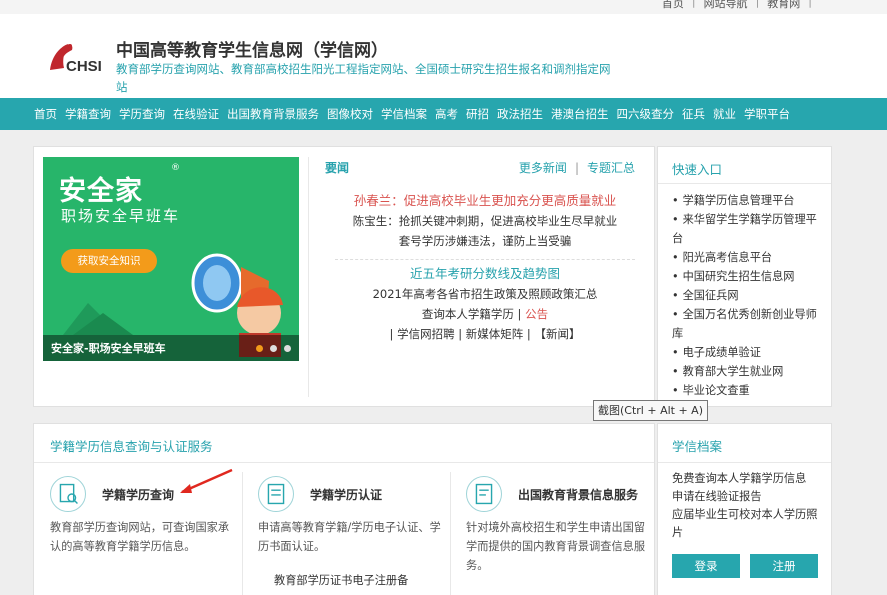 The height and width of the screenshot is (595, 887). I want to click on archive-description: 免费查询本人学籍学历信息 申请在线验证报告 应届毕业生可校对本人学历照片, so click(748, 506).